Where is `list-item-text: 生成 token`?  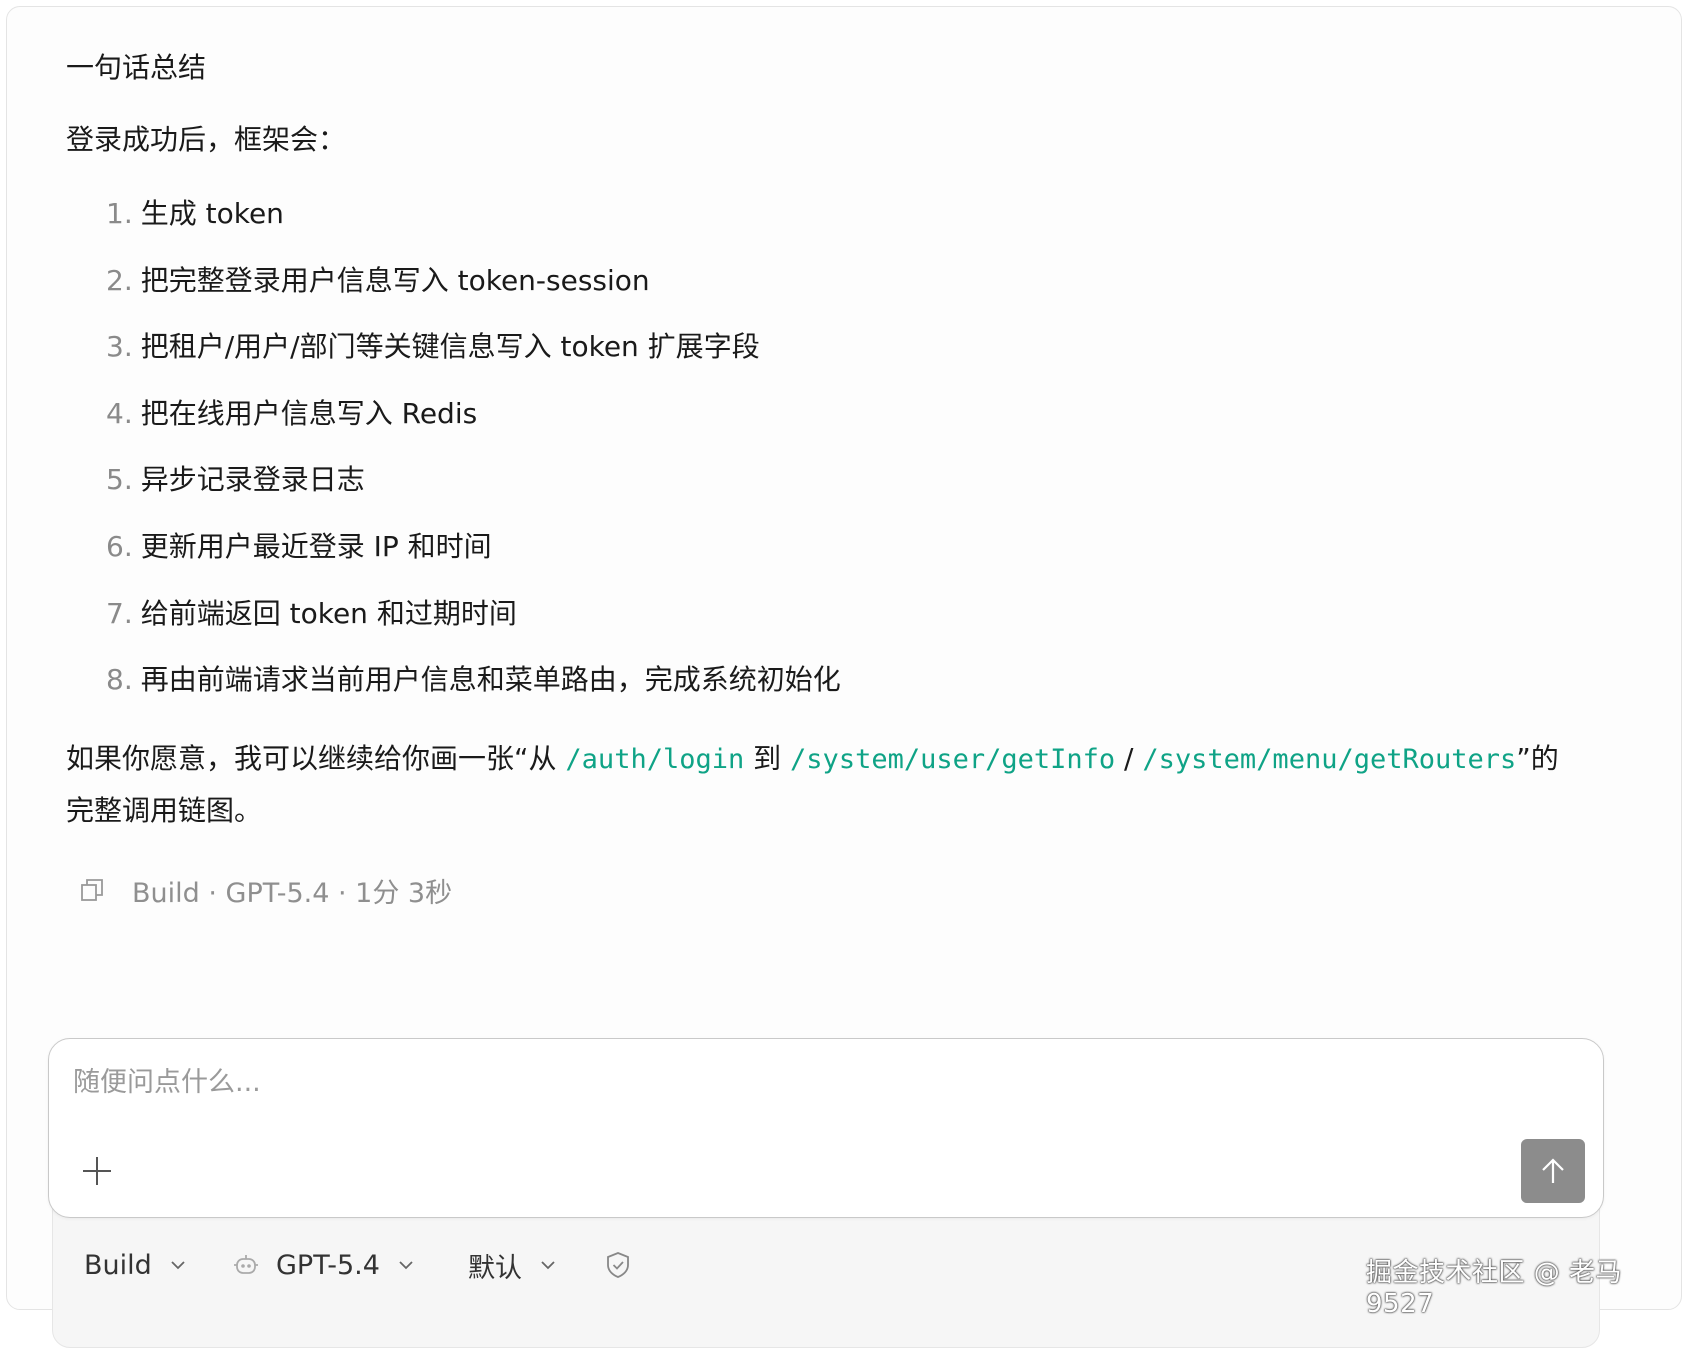
list-item-text: 生成 token is located at coordinates (212, 213).